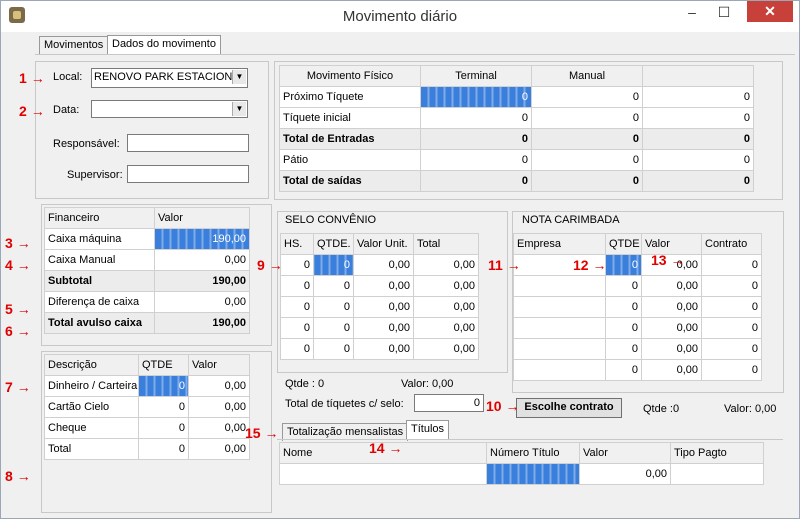  What do you see at coordinates (32, 78) in the screenshot?
I see `annotation-marker: 1 →` at bounding box center [32, 78].